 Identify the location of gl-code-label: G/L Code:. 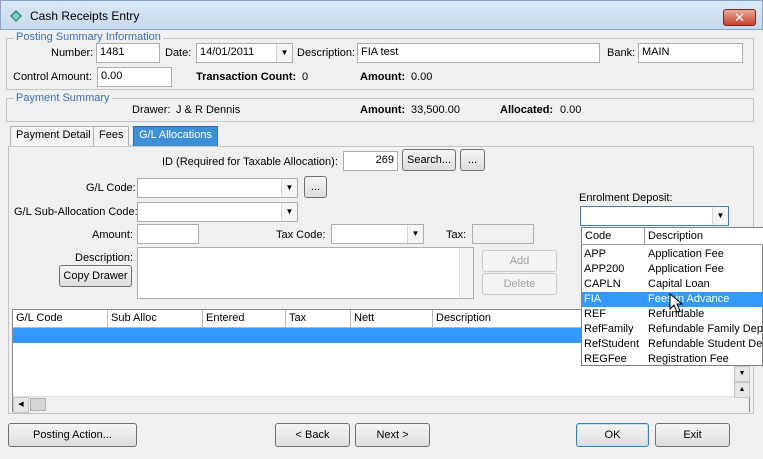
(111, 188).